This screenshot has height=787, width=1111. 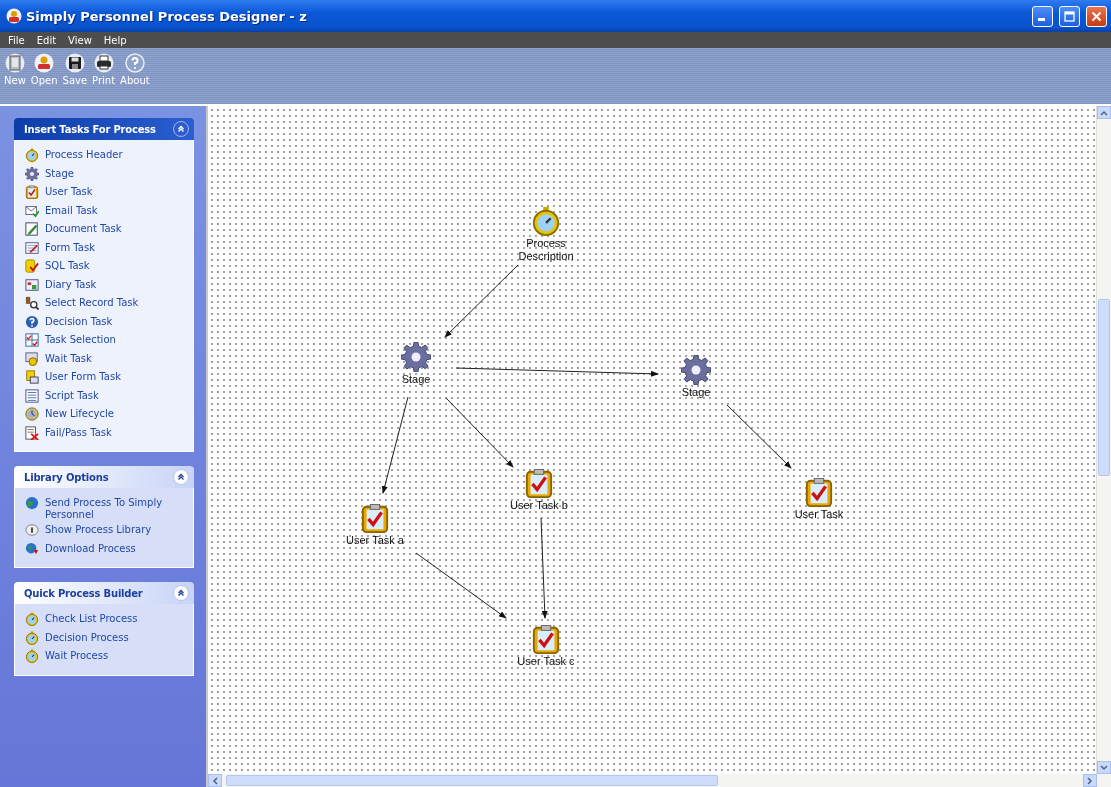 I want to click on maximize-button, so click(x=1069, y=16).